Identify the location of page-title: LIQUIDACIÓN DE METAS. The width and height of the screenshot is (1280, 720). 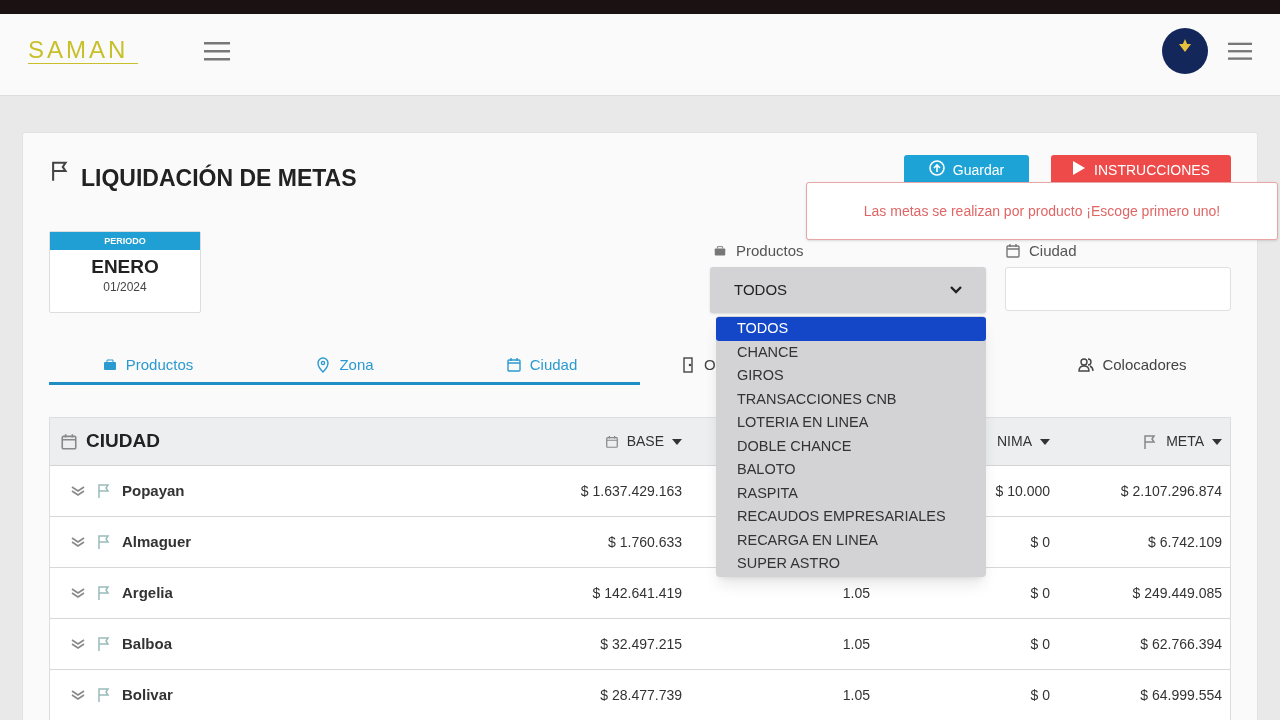
(219, 178).